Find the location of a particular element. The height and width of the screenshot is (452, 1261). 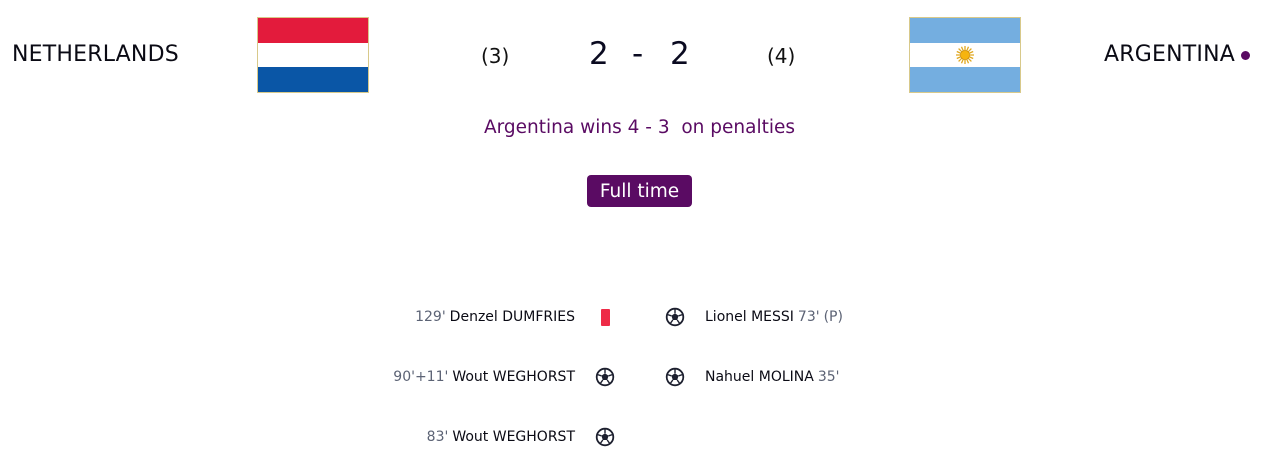

netherlands-flag-icon is located at coordinates (313, 55).